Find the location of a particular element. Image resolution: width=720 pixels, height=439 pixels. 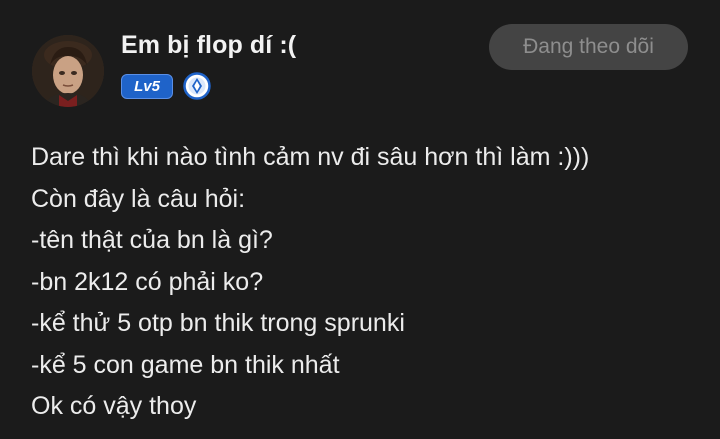

avatar-image is located at coordinates (68, 71).